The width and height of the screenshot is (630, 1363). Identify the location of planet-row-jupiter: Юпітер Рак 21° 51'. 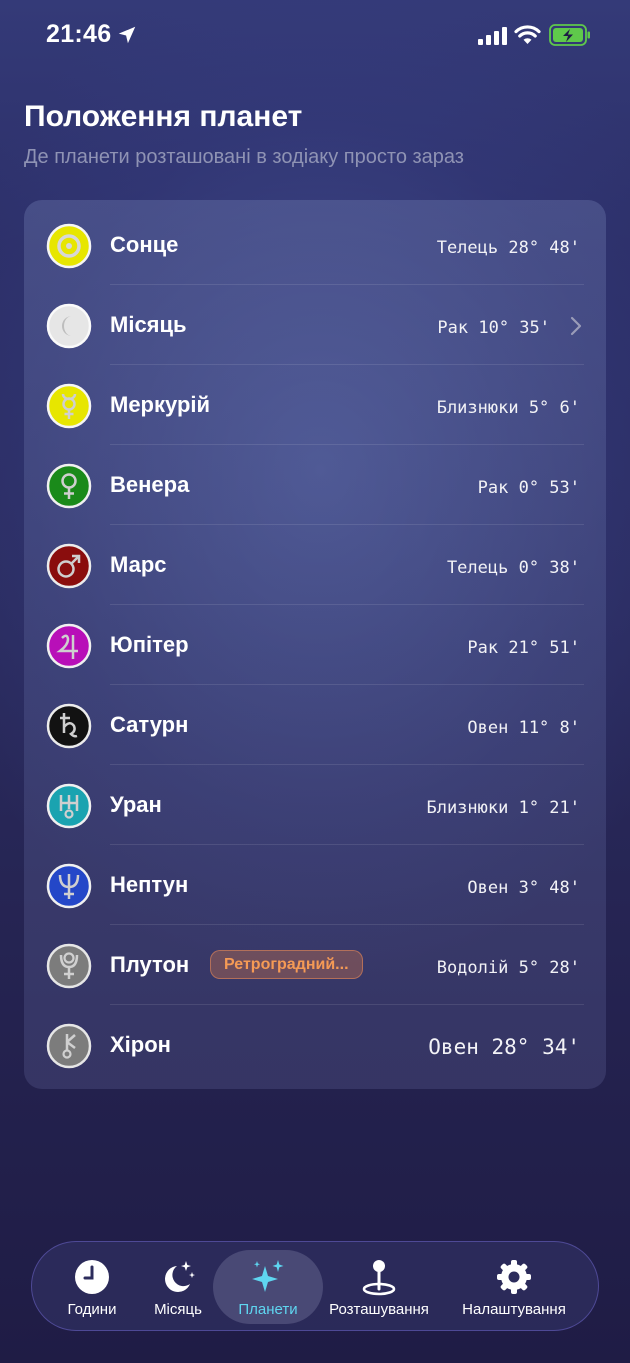
(315, 645).